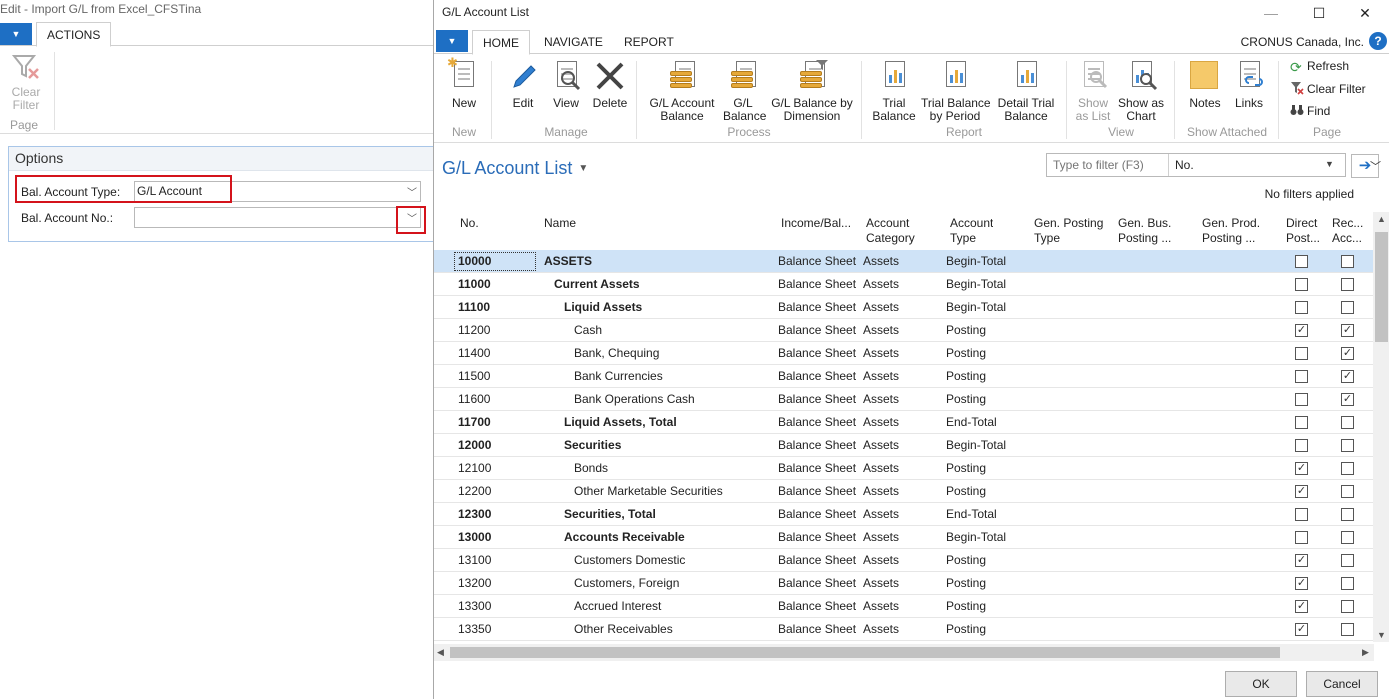  Describe the element at coordinates (744, 91) in the screenshot. I see `gl-balance-button: G/L Balance` at that location.